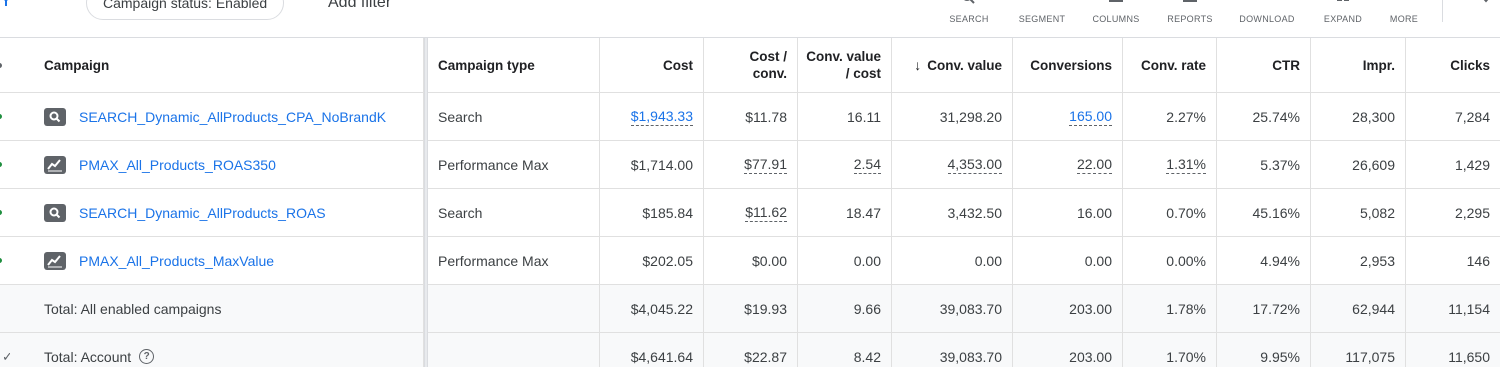 The width and height of the screenshot is (1500, 367). What do you see at coordinates (5, 308) in the screenshot?
I see `total-status-cell` at bounding box center [5, 308].